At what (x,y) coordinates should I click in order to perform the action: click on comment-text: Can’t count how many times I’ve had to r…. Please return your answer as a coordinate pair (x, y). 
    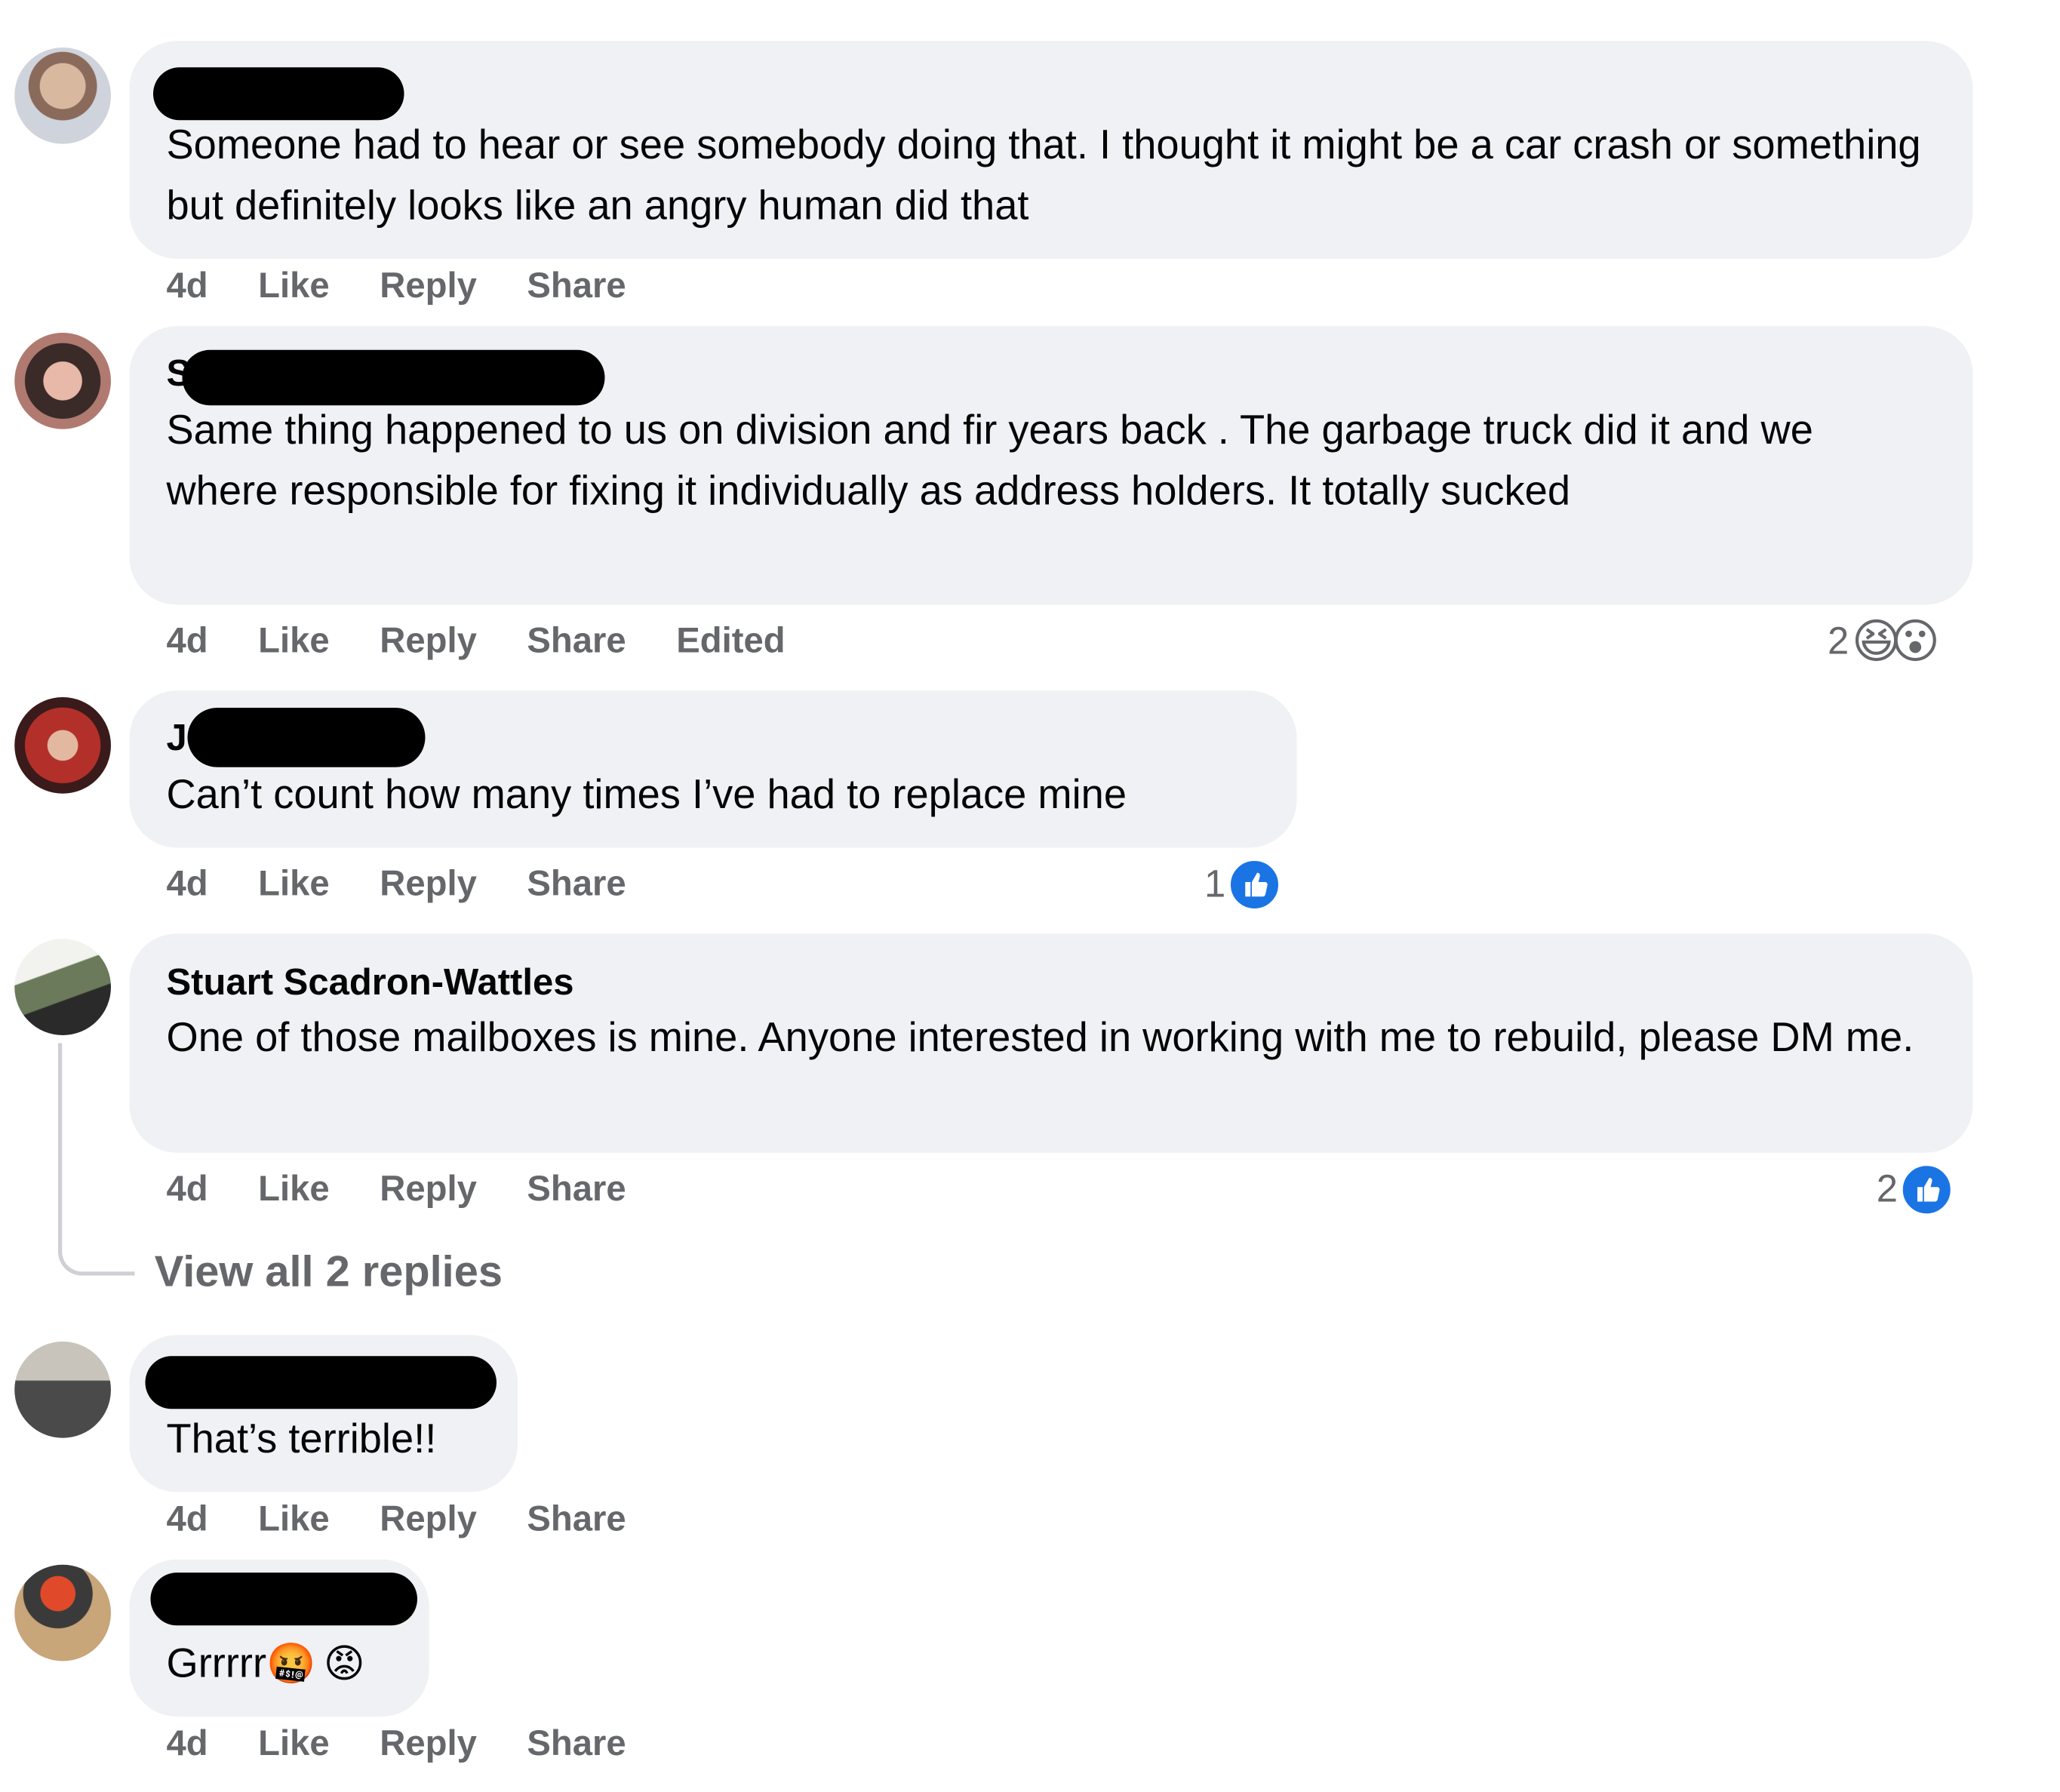
    Looking at the image, I should click on (646, 794).